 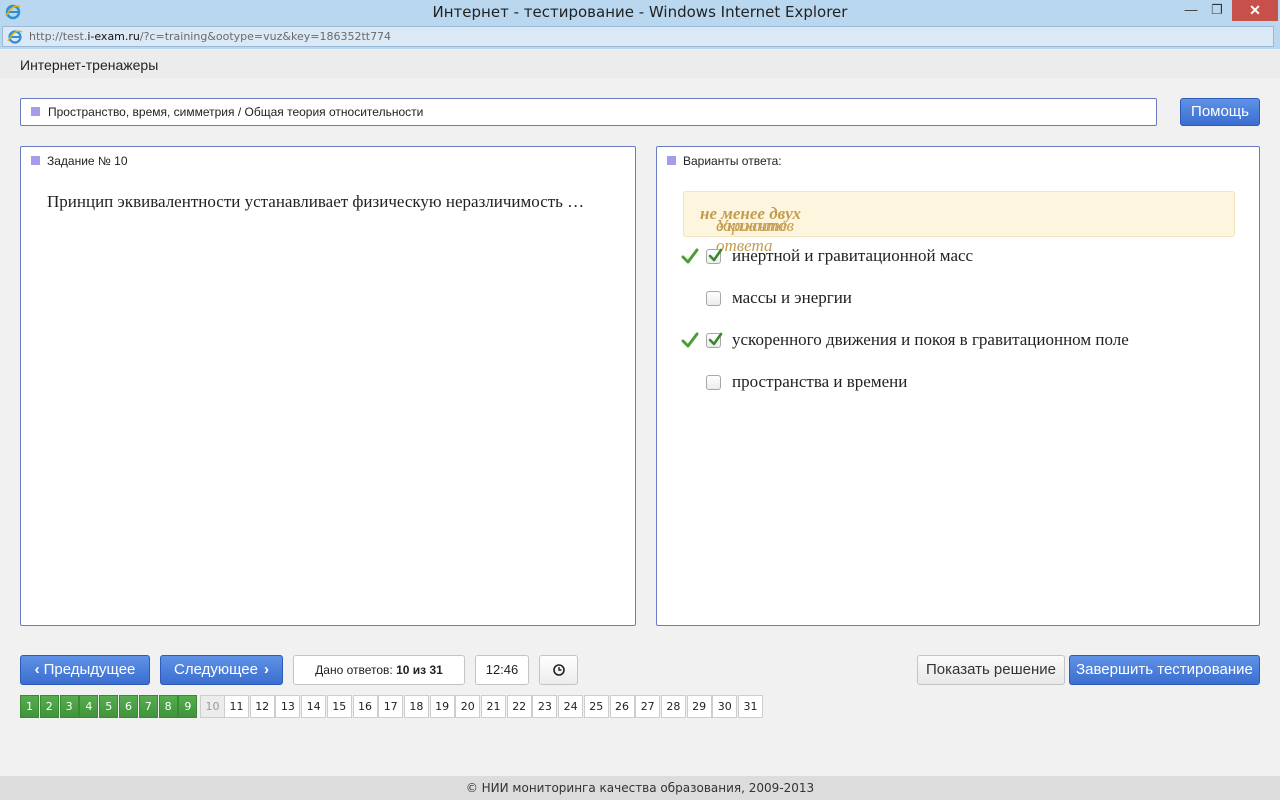 What do you see at coordinates (69, 706) in the screenshot?
I see `question-number-3: 3` at bounding box center [69, 706].